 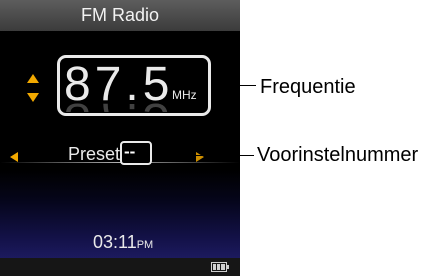 I want to click on status-bar, so click(x=120, y=267).